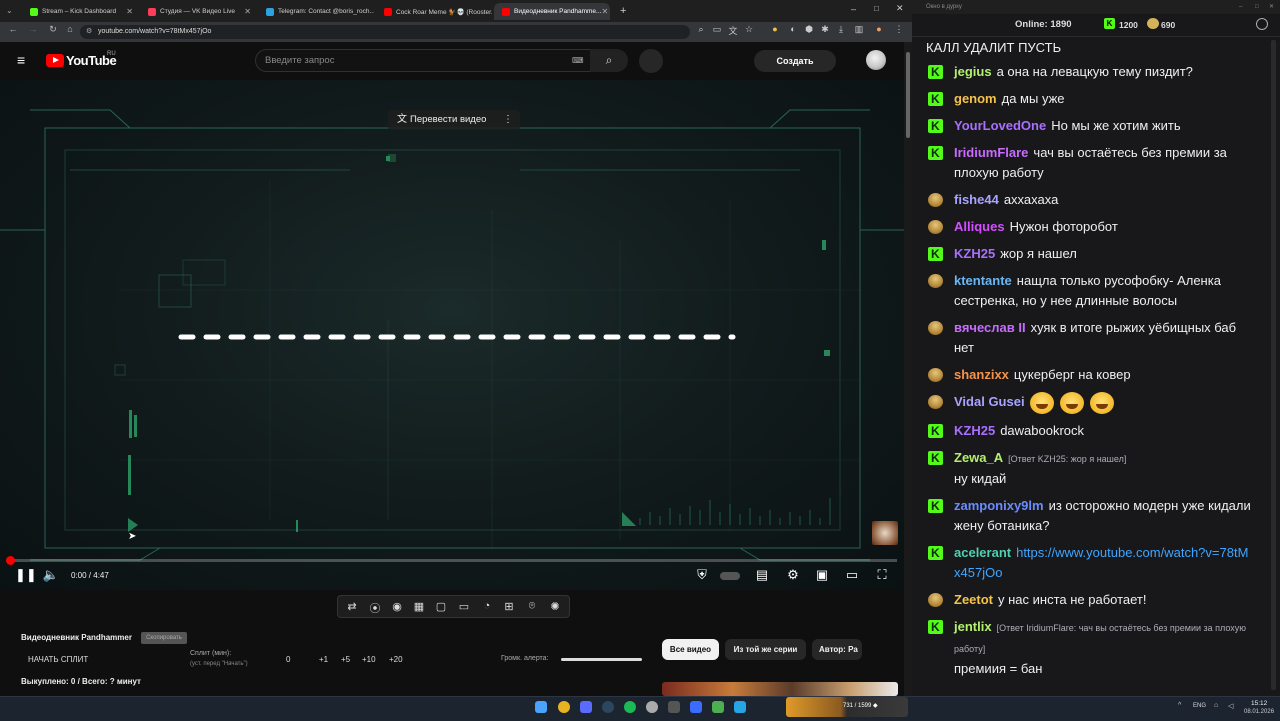 Image resolution: width=1280 pixels, height=721 pixels. What do you see at coordinates (423, 60) in the screenshot?
I see `search-input: Введите запрос ⌨` at bounding box center [423, 60].